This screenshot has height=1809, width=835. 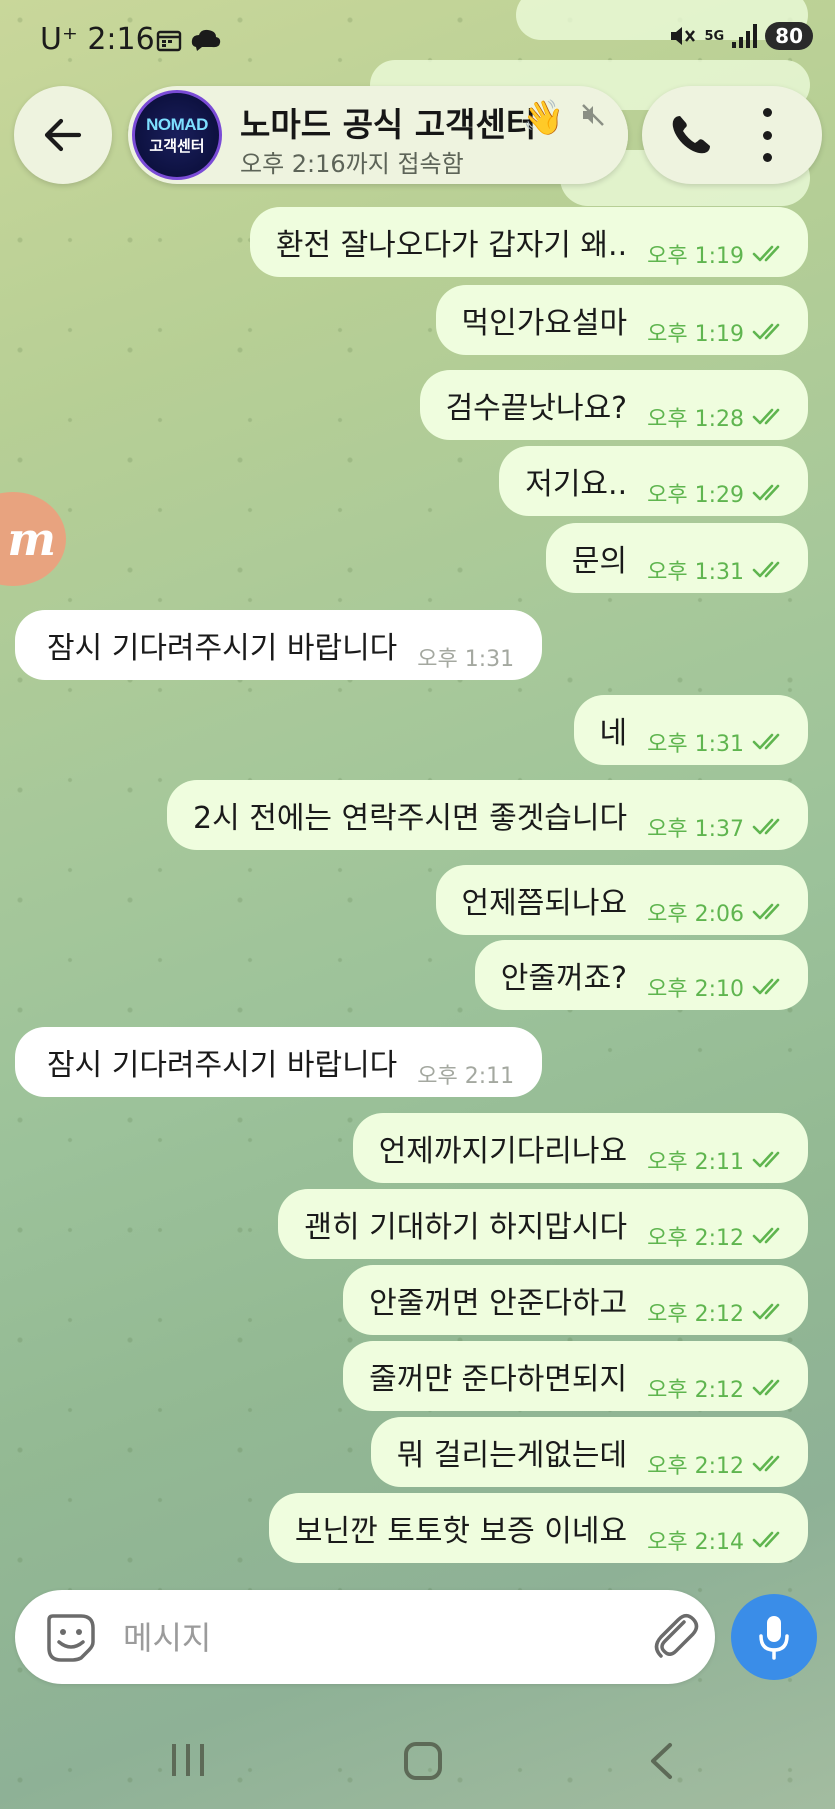 I want to click on message-time: 오후 2:06, so click(x=695, y=914).